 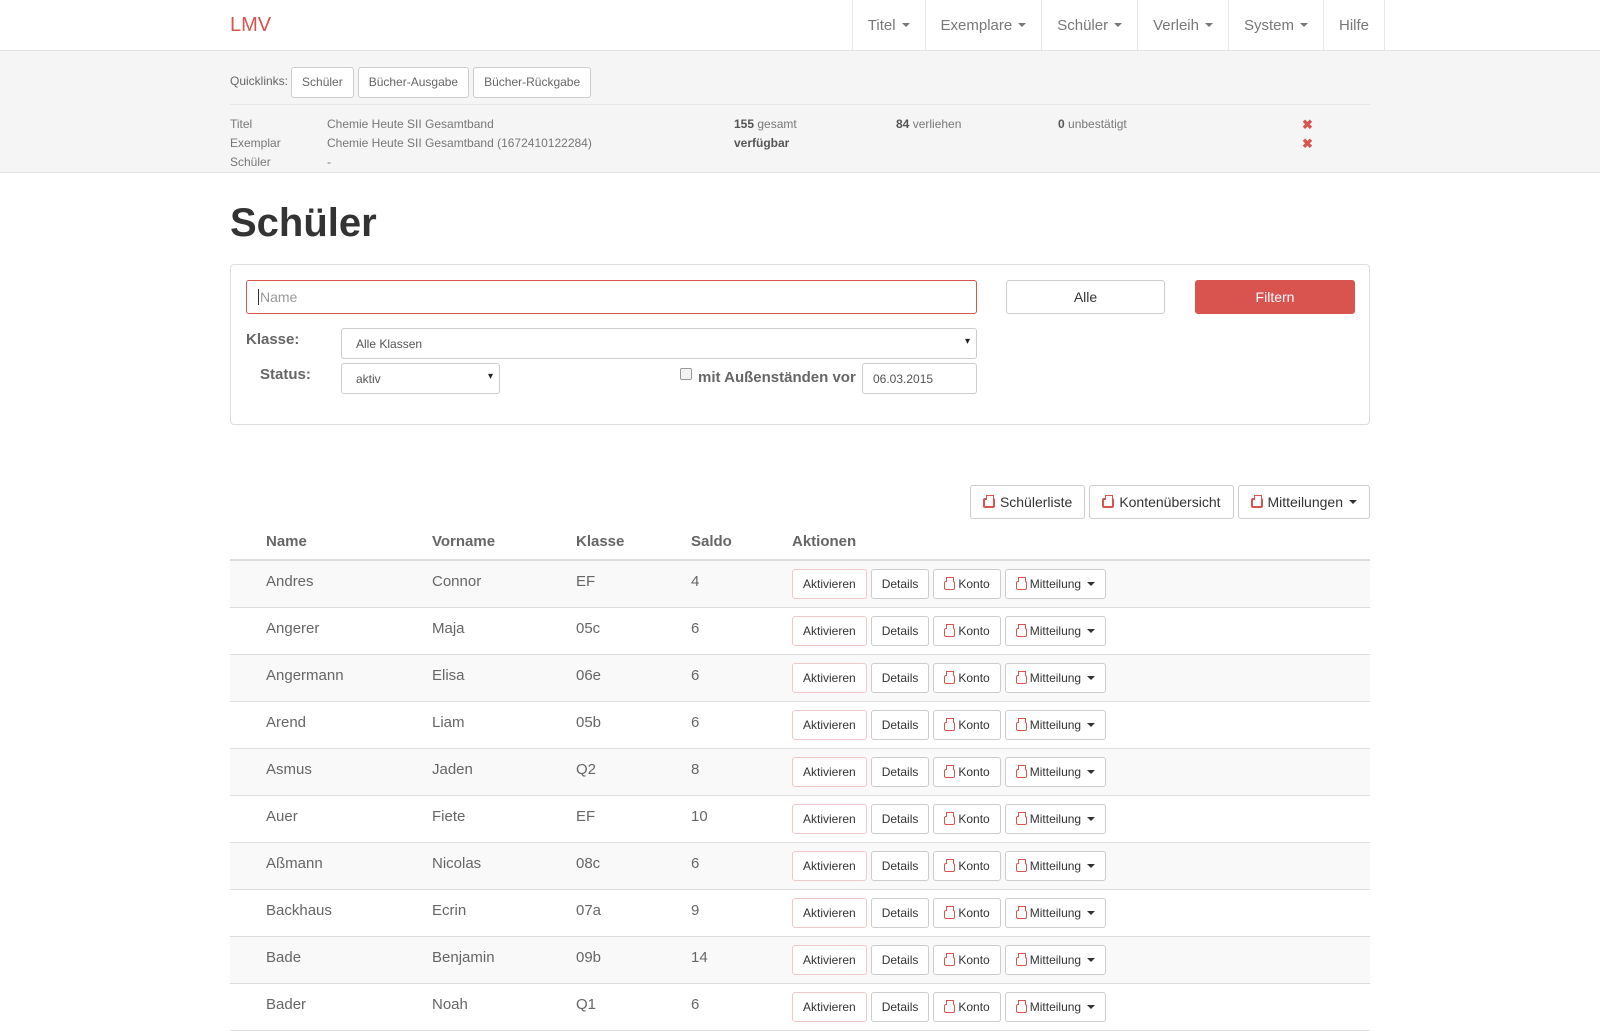 What do you see at coordinates (305, 675) in the screenshot?
I see `cell-name: Angermann` at bounding box center [305, 675].